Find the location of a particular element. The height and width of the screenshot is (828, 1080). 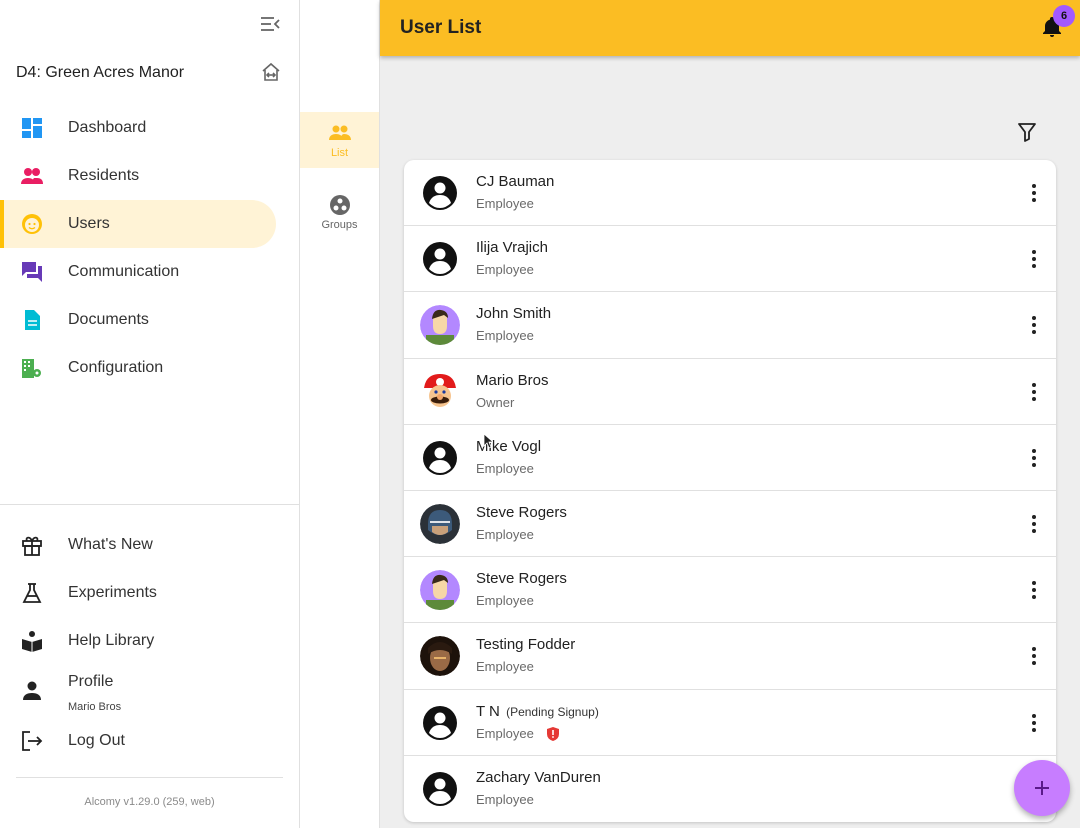

user-row: Mike Vogl Employee is located at coordinates (730, 458).